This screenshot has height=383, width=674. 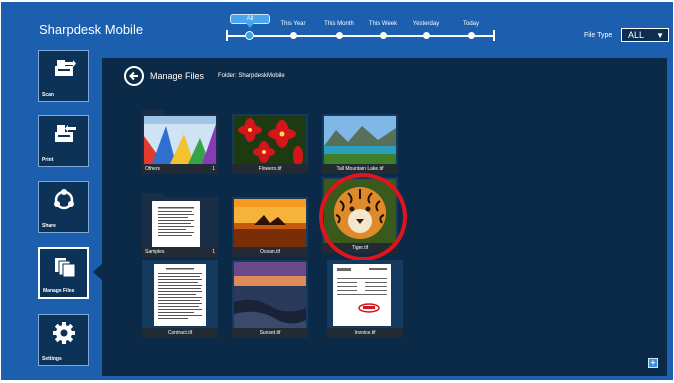 What do you see at coordinates (180, 333) in the screenshot?
I see `item-name: Contract.tif` at bounding box center [180, 333].